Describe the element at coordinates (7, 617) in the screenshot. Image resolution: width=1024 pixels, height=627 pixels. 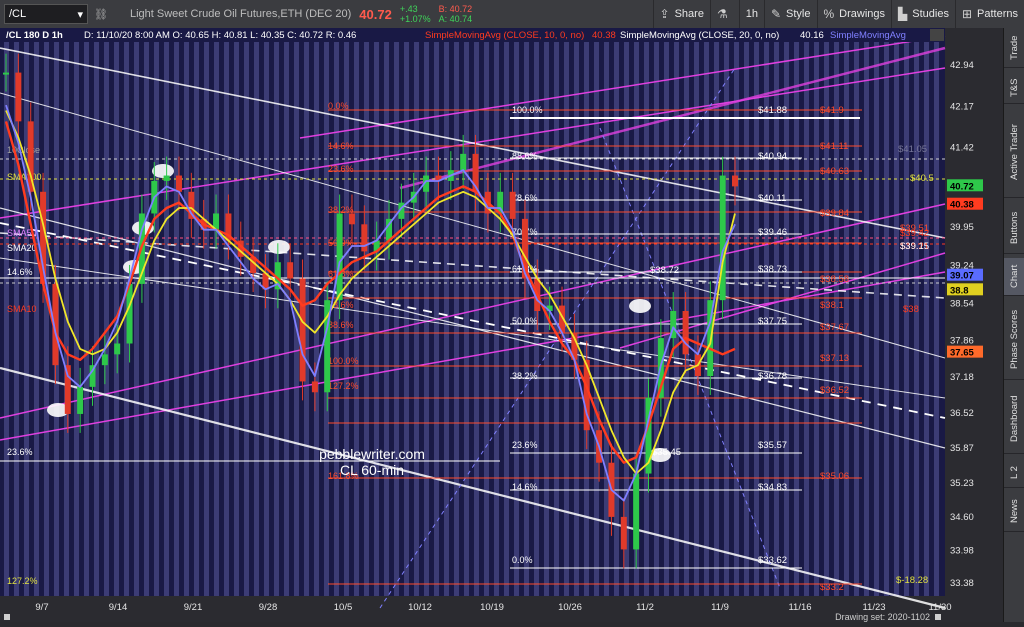
I see `zoom-handle-left` at that location.